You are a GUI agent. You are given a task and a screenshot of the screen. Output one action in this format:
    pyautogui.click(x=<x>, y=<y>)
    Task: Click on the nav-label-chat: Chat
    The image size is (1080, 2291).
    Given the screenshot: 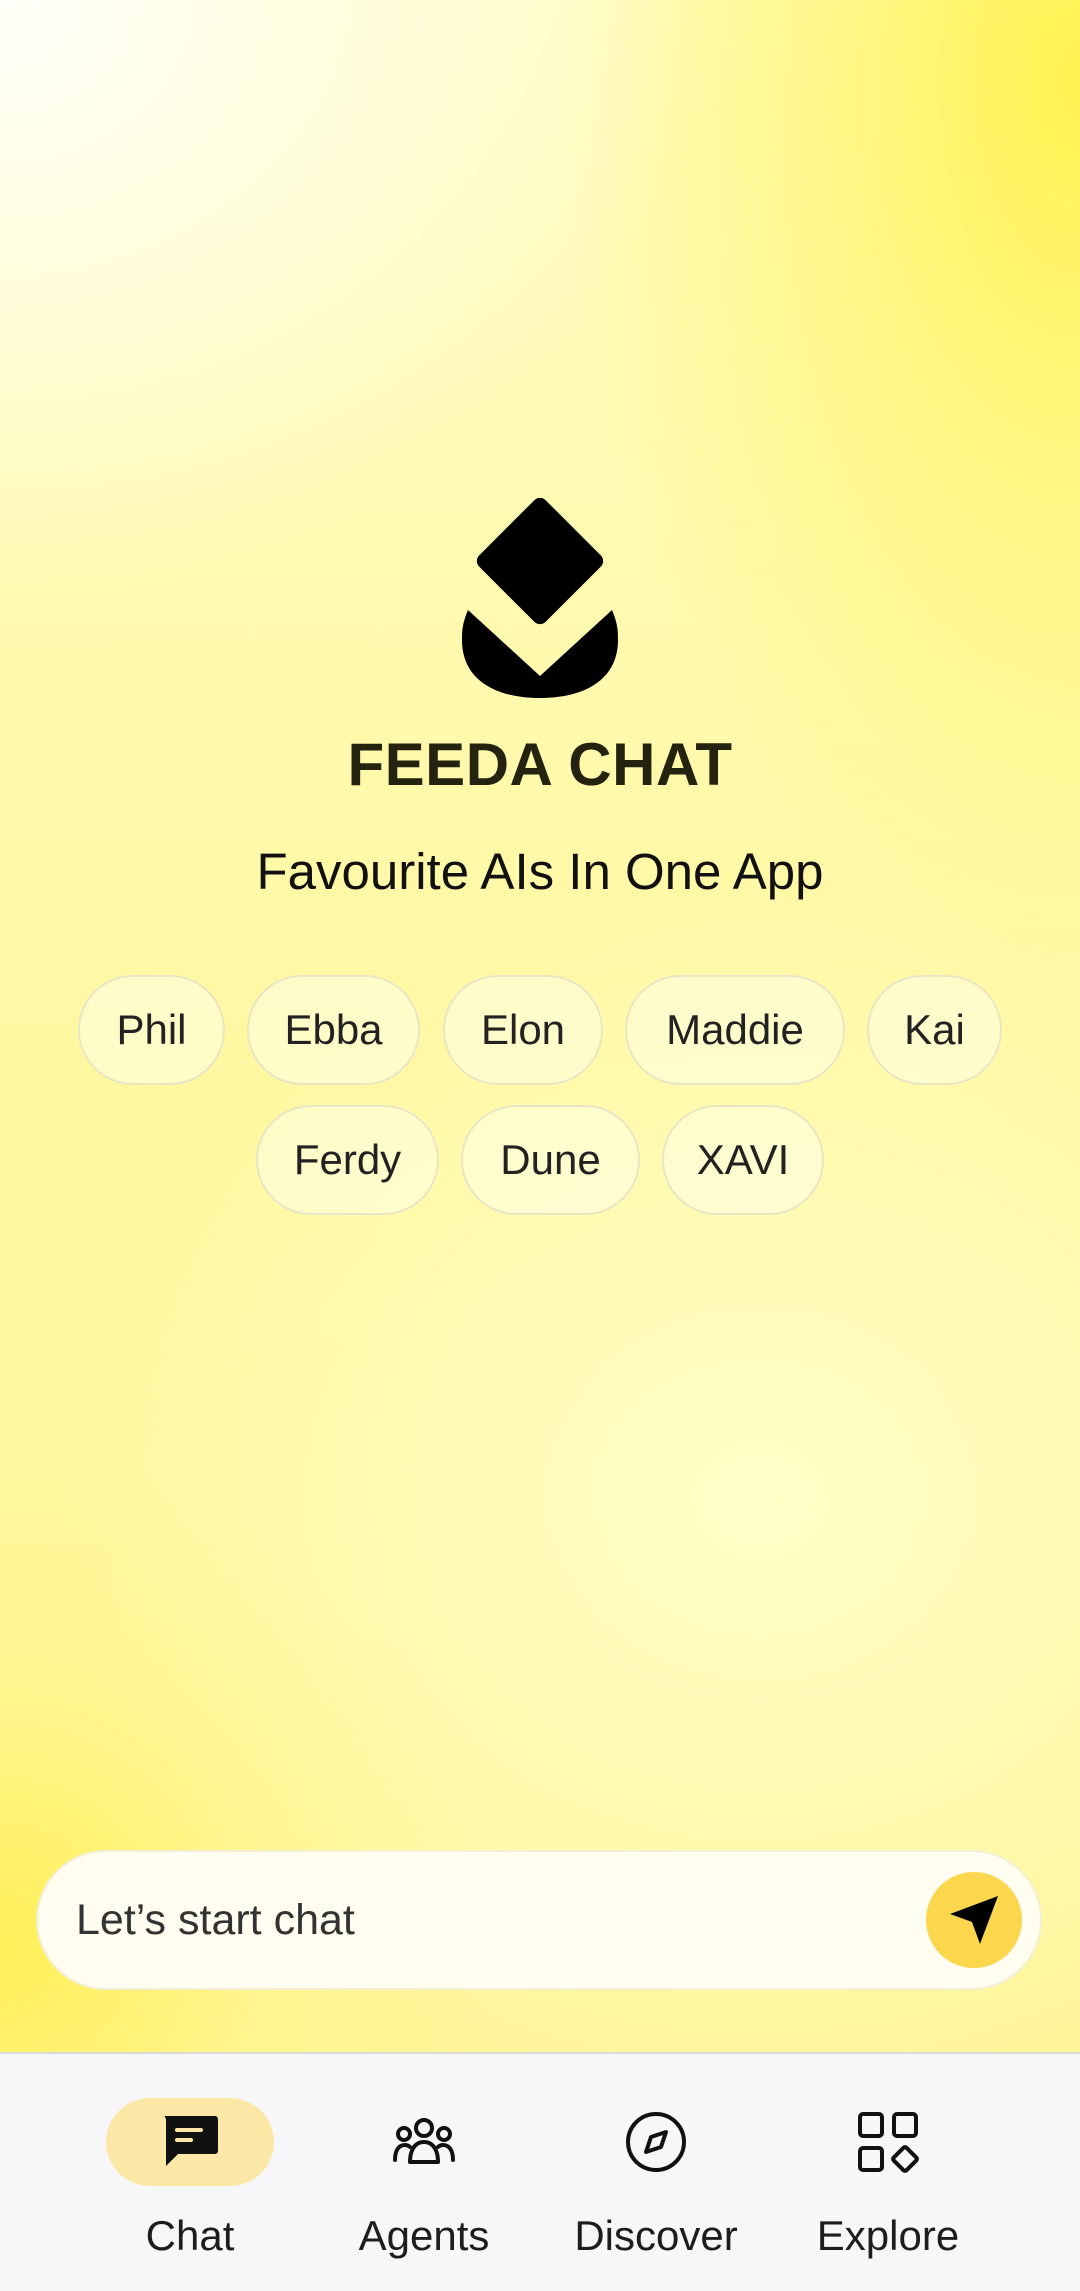 What is the action you would take?
    pyautogui.click(x=190, y=2235)
    